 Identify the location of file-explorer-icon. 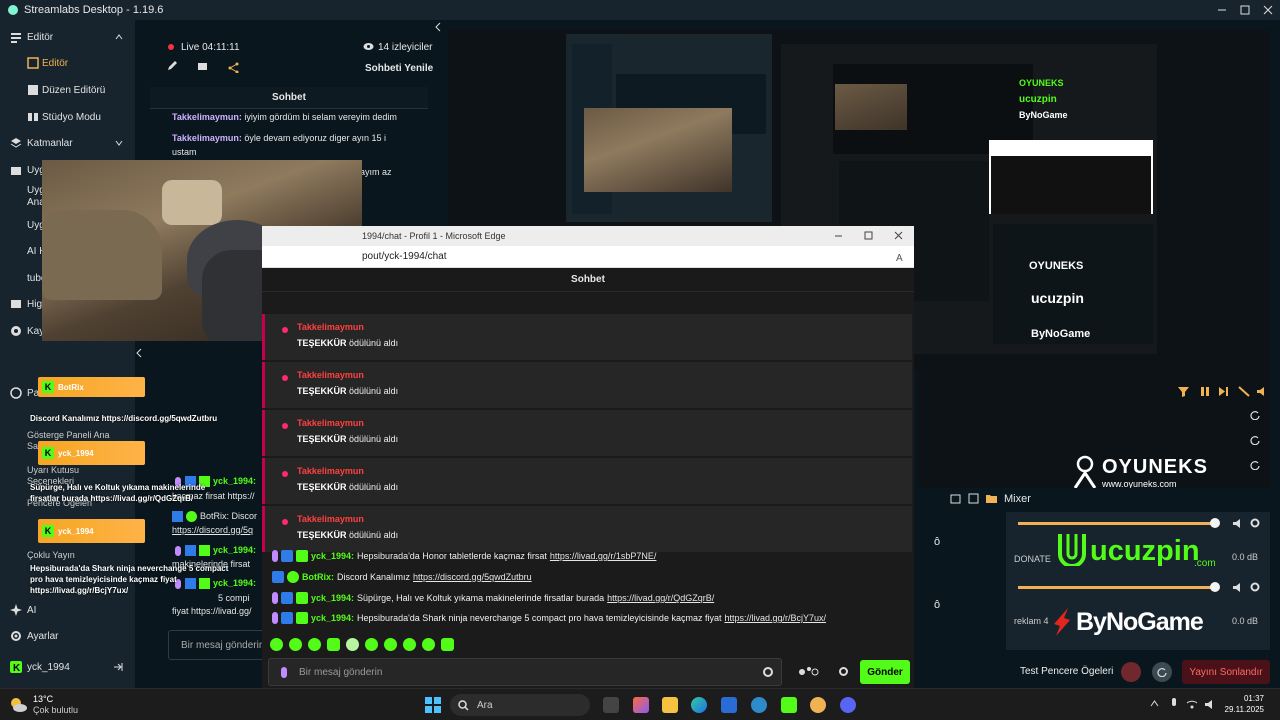
(670, 705).